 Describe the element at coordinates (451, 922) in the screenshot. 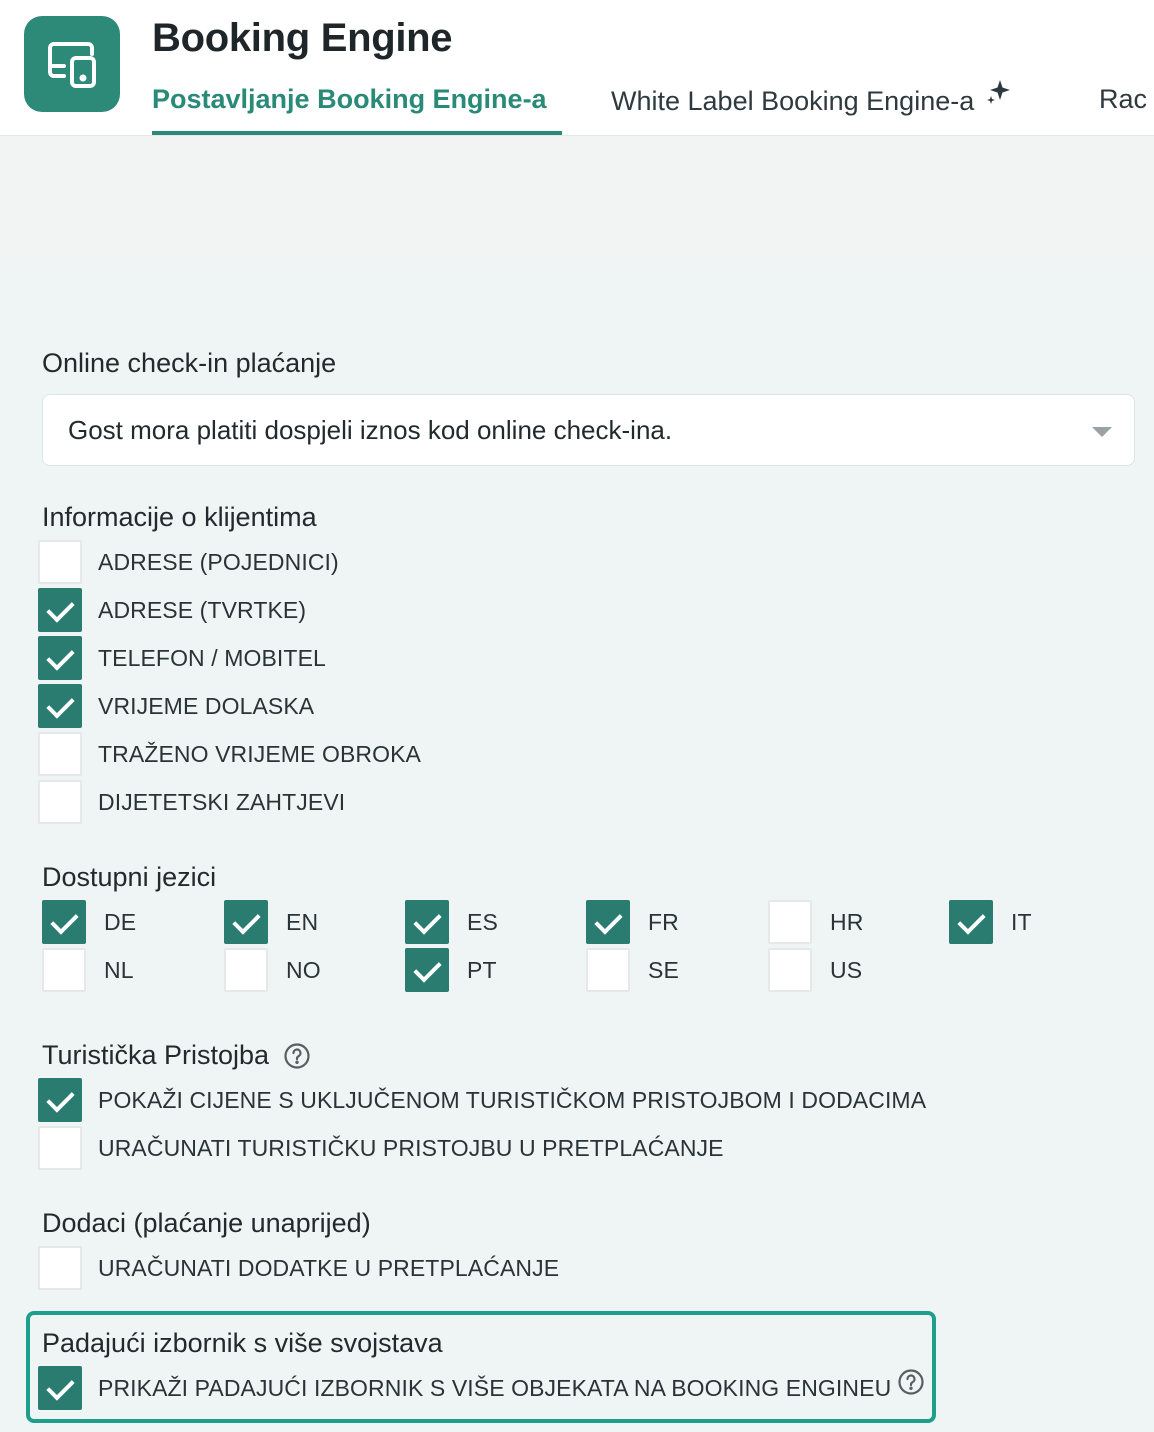

I see `language-es: ES` at that location.